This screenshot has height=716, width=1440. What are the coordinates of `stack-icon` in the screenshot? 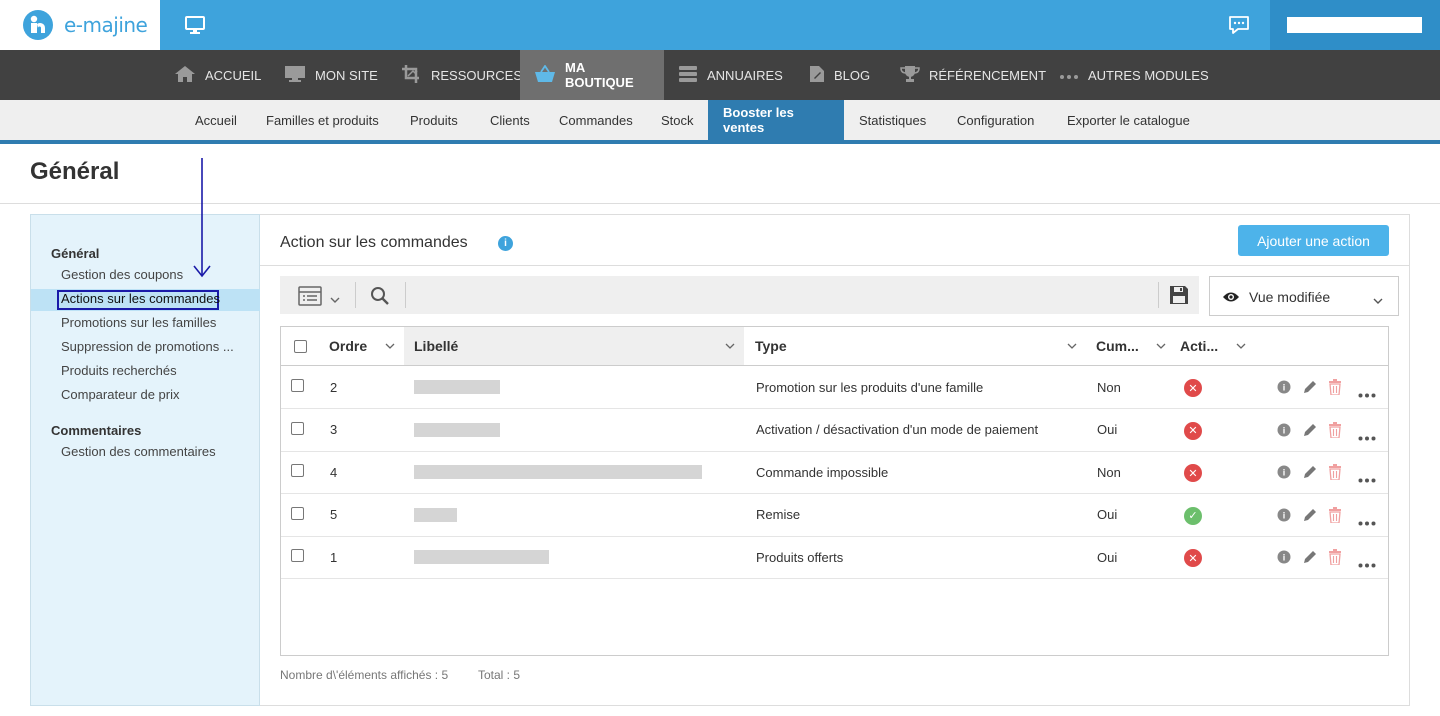 It's located at (688, 75).